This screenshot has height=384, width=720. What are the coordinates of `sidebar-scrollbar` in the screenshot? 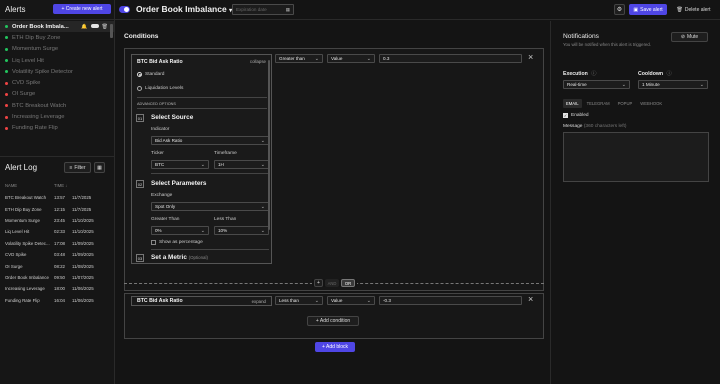 It's located at (111, 31).